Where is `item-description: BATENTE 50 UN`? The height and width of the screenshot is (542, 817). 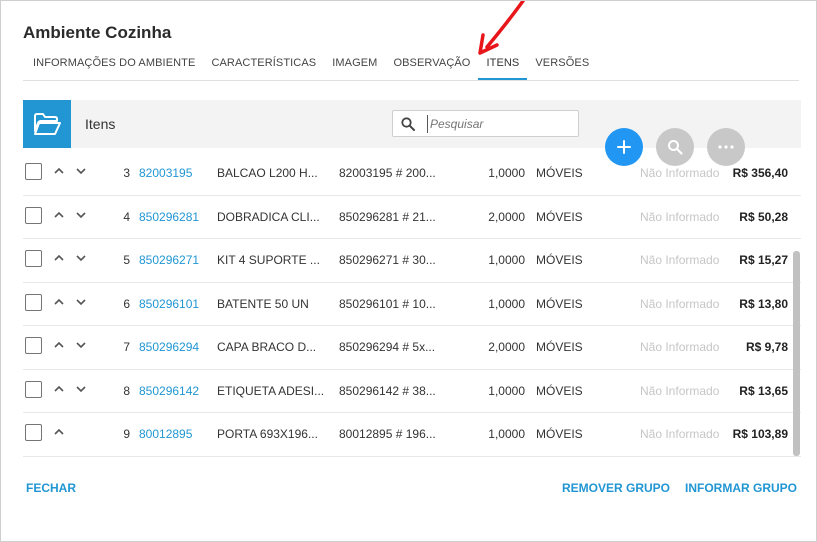
item-description: BATENTE 50 UN is located at coordinates (263, 303).